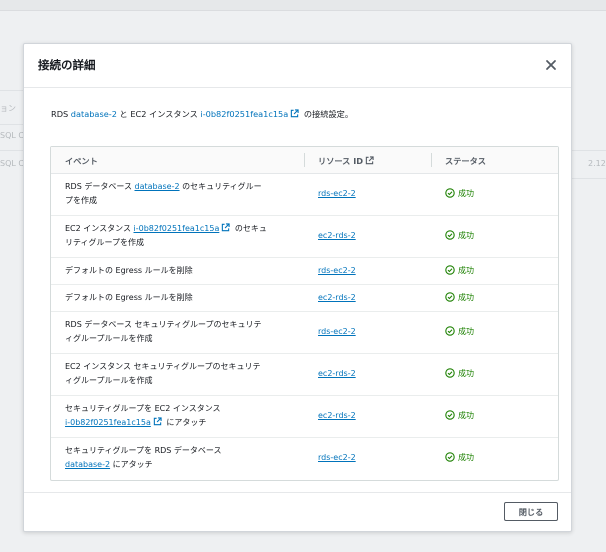  I want to click on background-text: 2.12, so click(597, 163).